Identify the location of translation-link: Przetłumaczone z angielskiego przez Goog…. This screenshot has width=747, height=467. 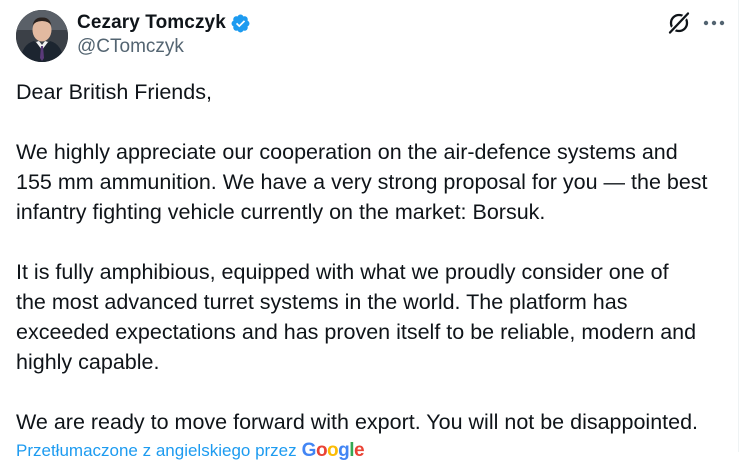
(190, 451).